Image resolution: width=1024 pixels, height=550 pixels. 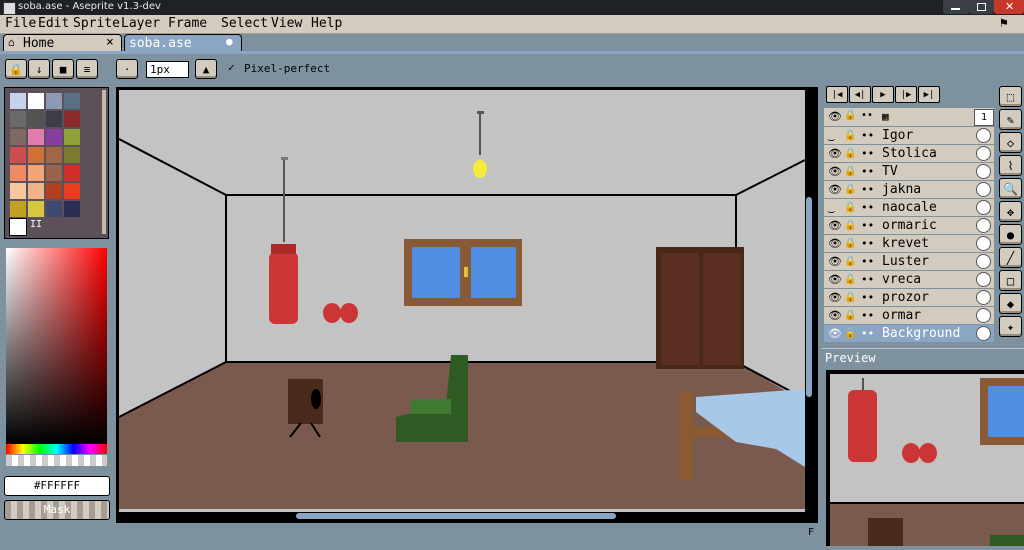 What do you see at coordinates (929, 94) in the screenshot?
I see `last-frame-button: ▶|` at bounding box center [929, 94].